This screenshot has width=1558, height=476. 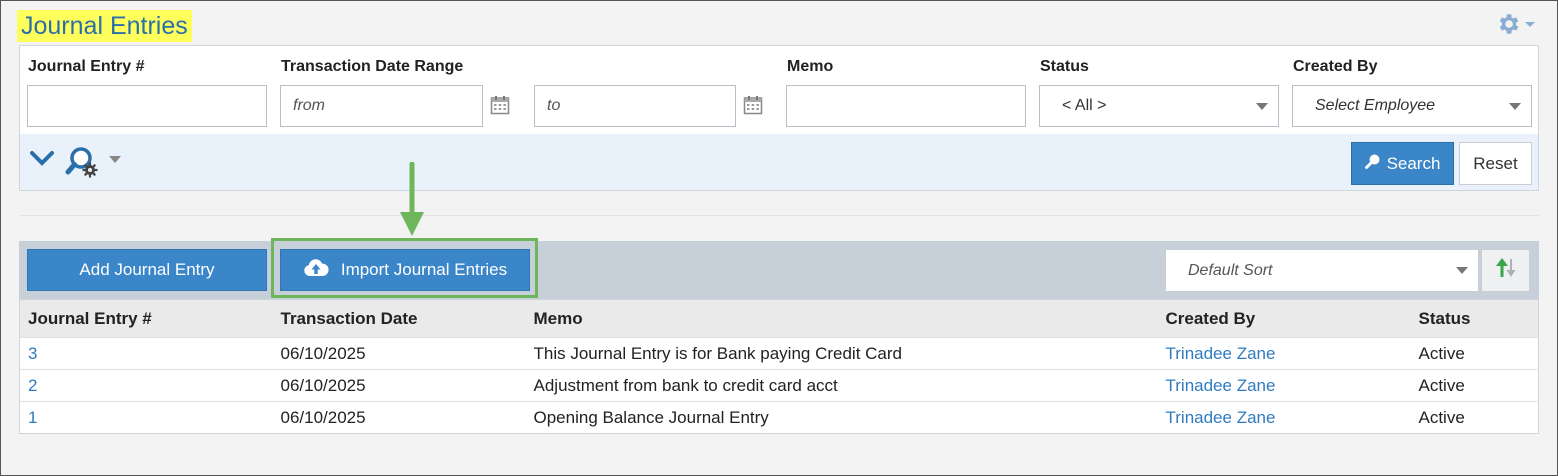 What do you see at coordinates (1508, 24) in the screenshot?
I see `gear-icon` at bounding box center [1508, 24].